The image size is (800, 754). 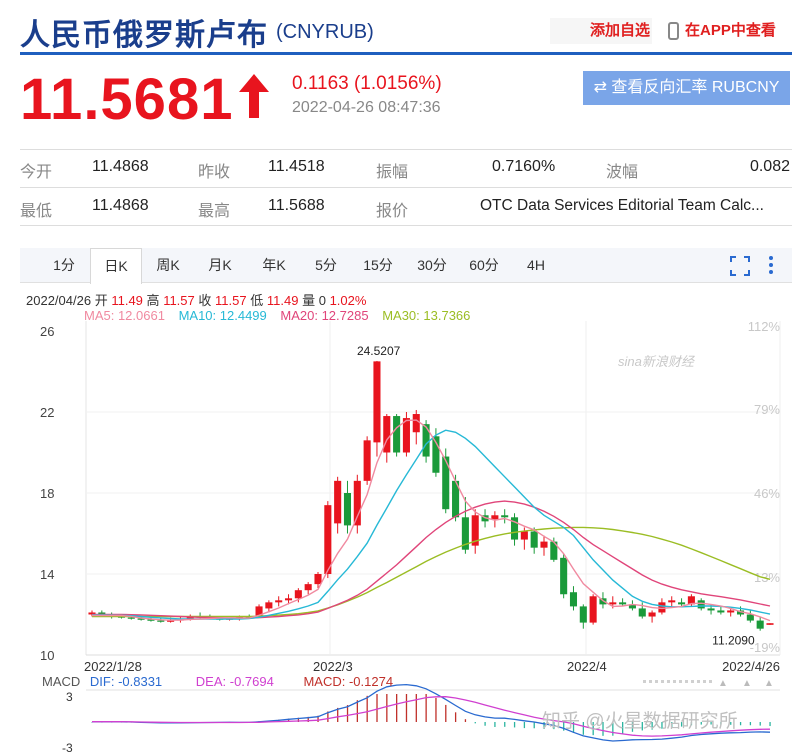 What do you see at coordinates (69, 697) in the screenshot?
I see `macd-tick-label: 3` at bounding box center [69, 697].